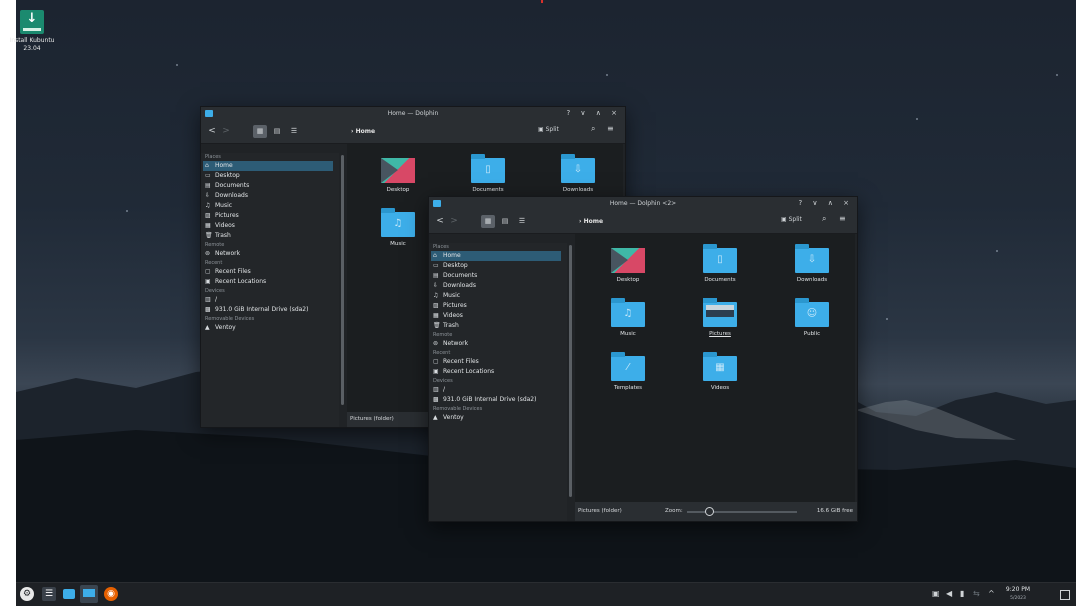 Image resolution: width=1076 pixels, height=606 pixels. I want to click on expand-tray-icon: ^, so click(991, 593).